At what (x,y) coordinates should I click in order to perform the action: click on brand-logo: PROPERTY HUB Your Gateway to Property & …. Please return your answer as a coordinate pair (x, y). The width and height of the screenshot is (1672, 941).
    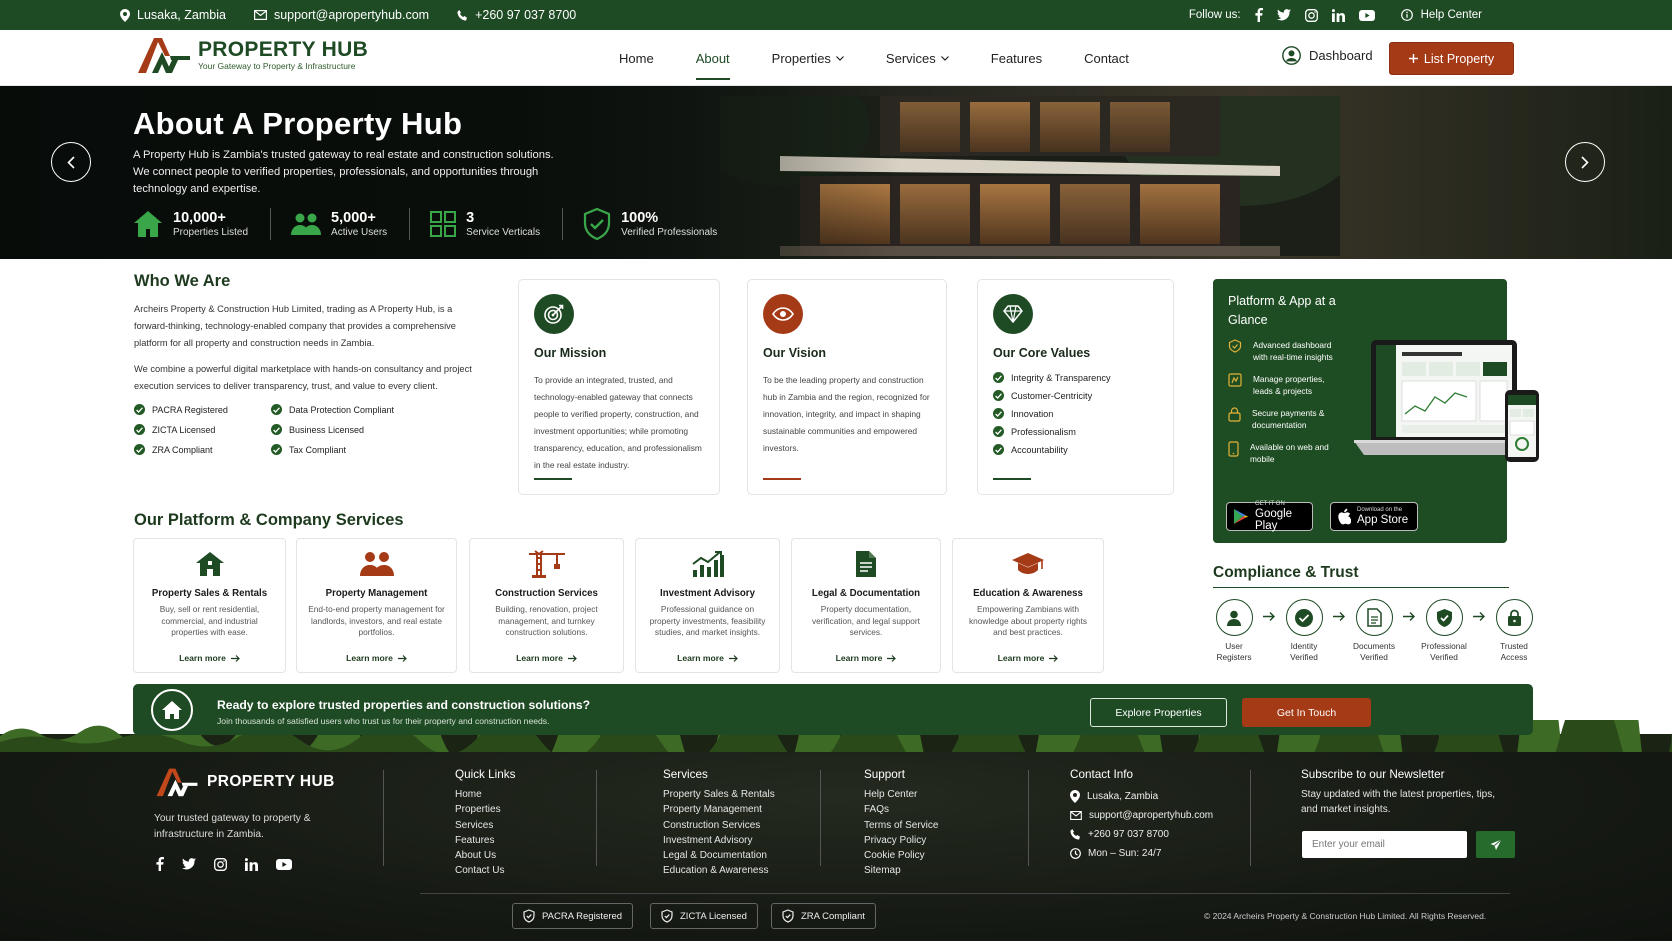
    Looking at the image, I should click on (252, 55).